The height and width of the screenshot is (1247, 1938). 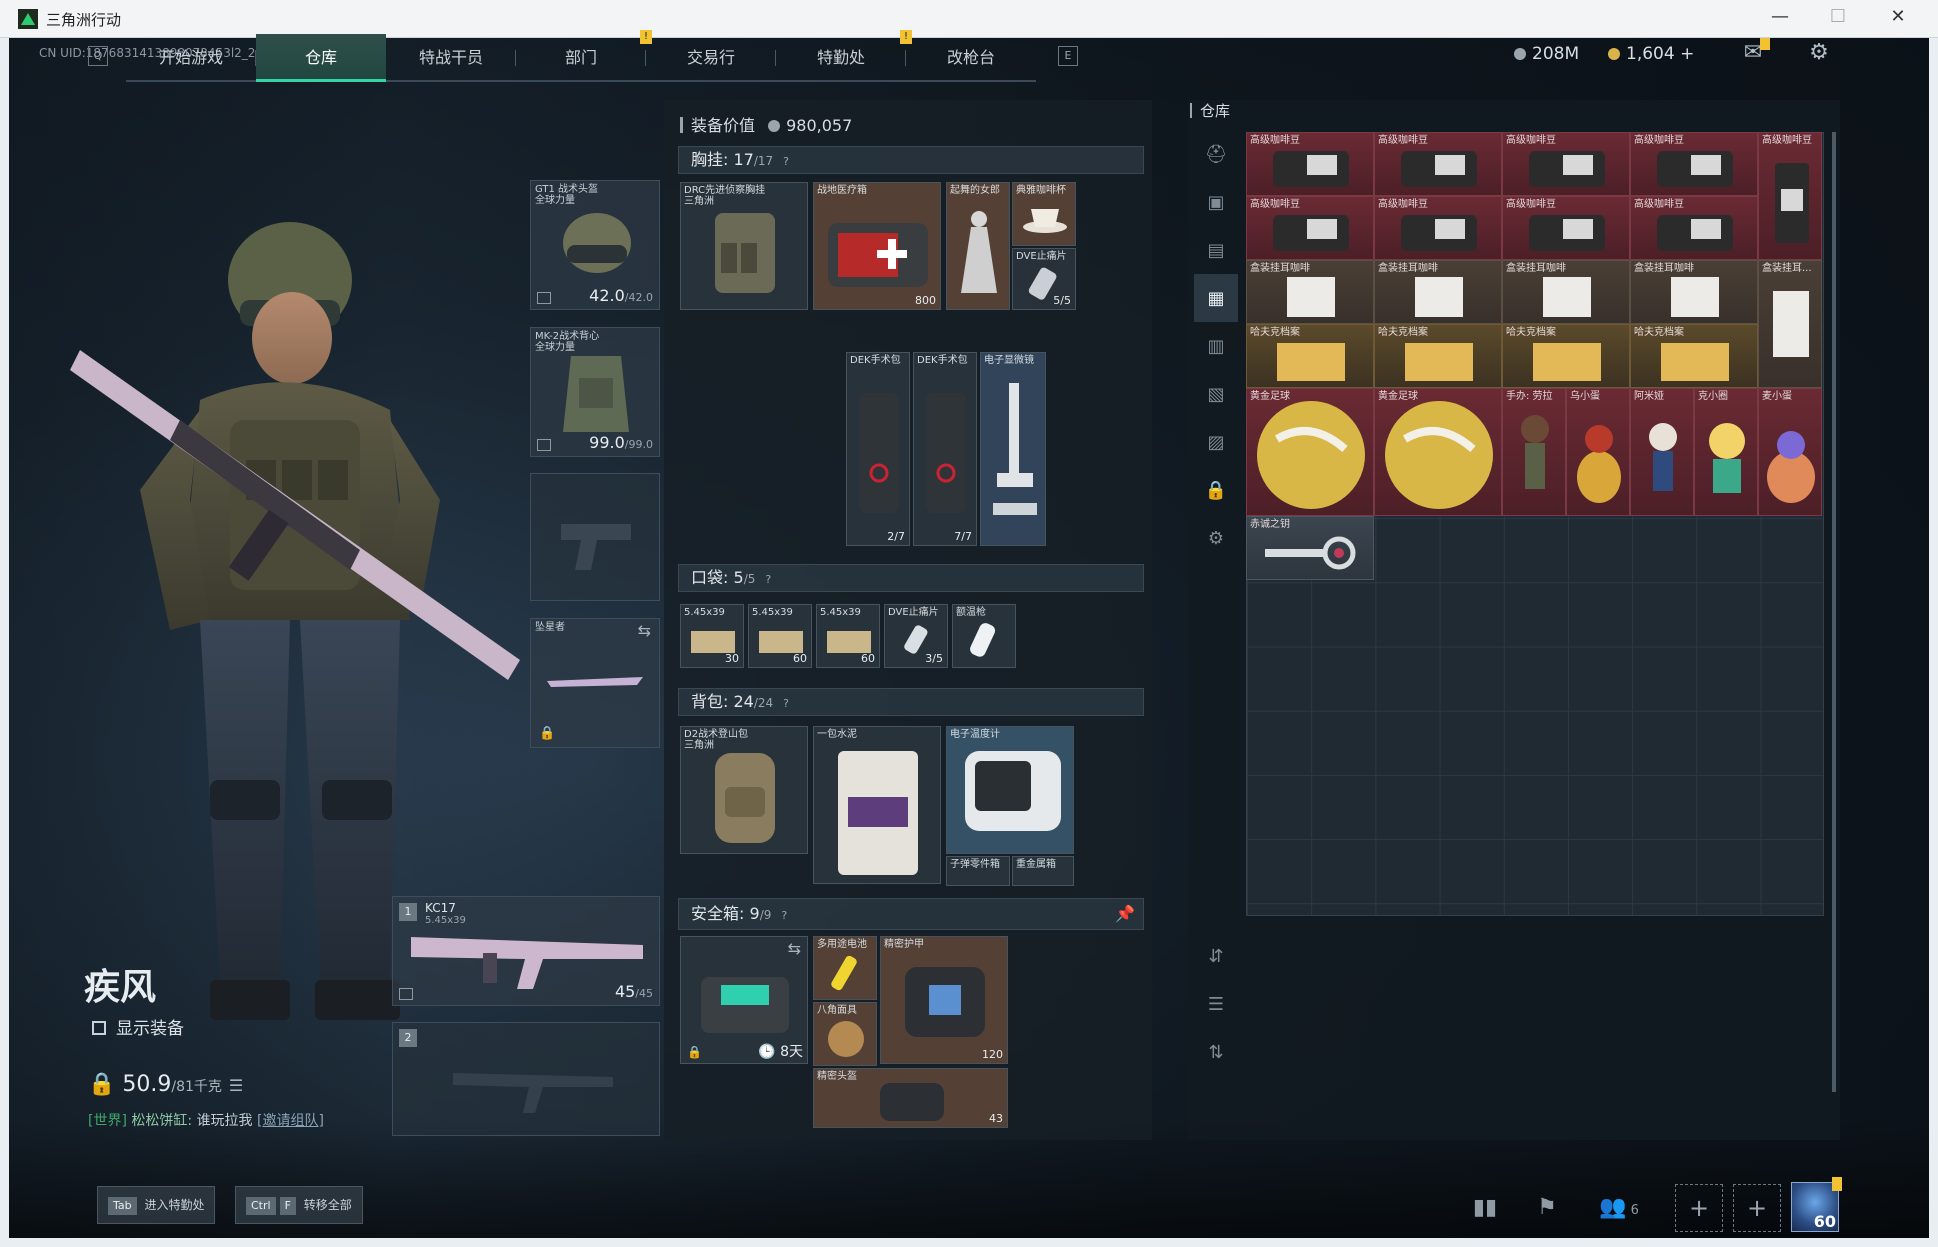 What do you see at coordinates (1898, 16) in the screenshot?
I see `close-button: ✕` at bounding box center [1898, 16].